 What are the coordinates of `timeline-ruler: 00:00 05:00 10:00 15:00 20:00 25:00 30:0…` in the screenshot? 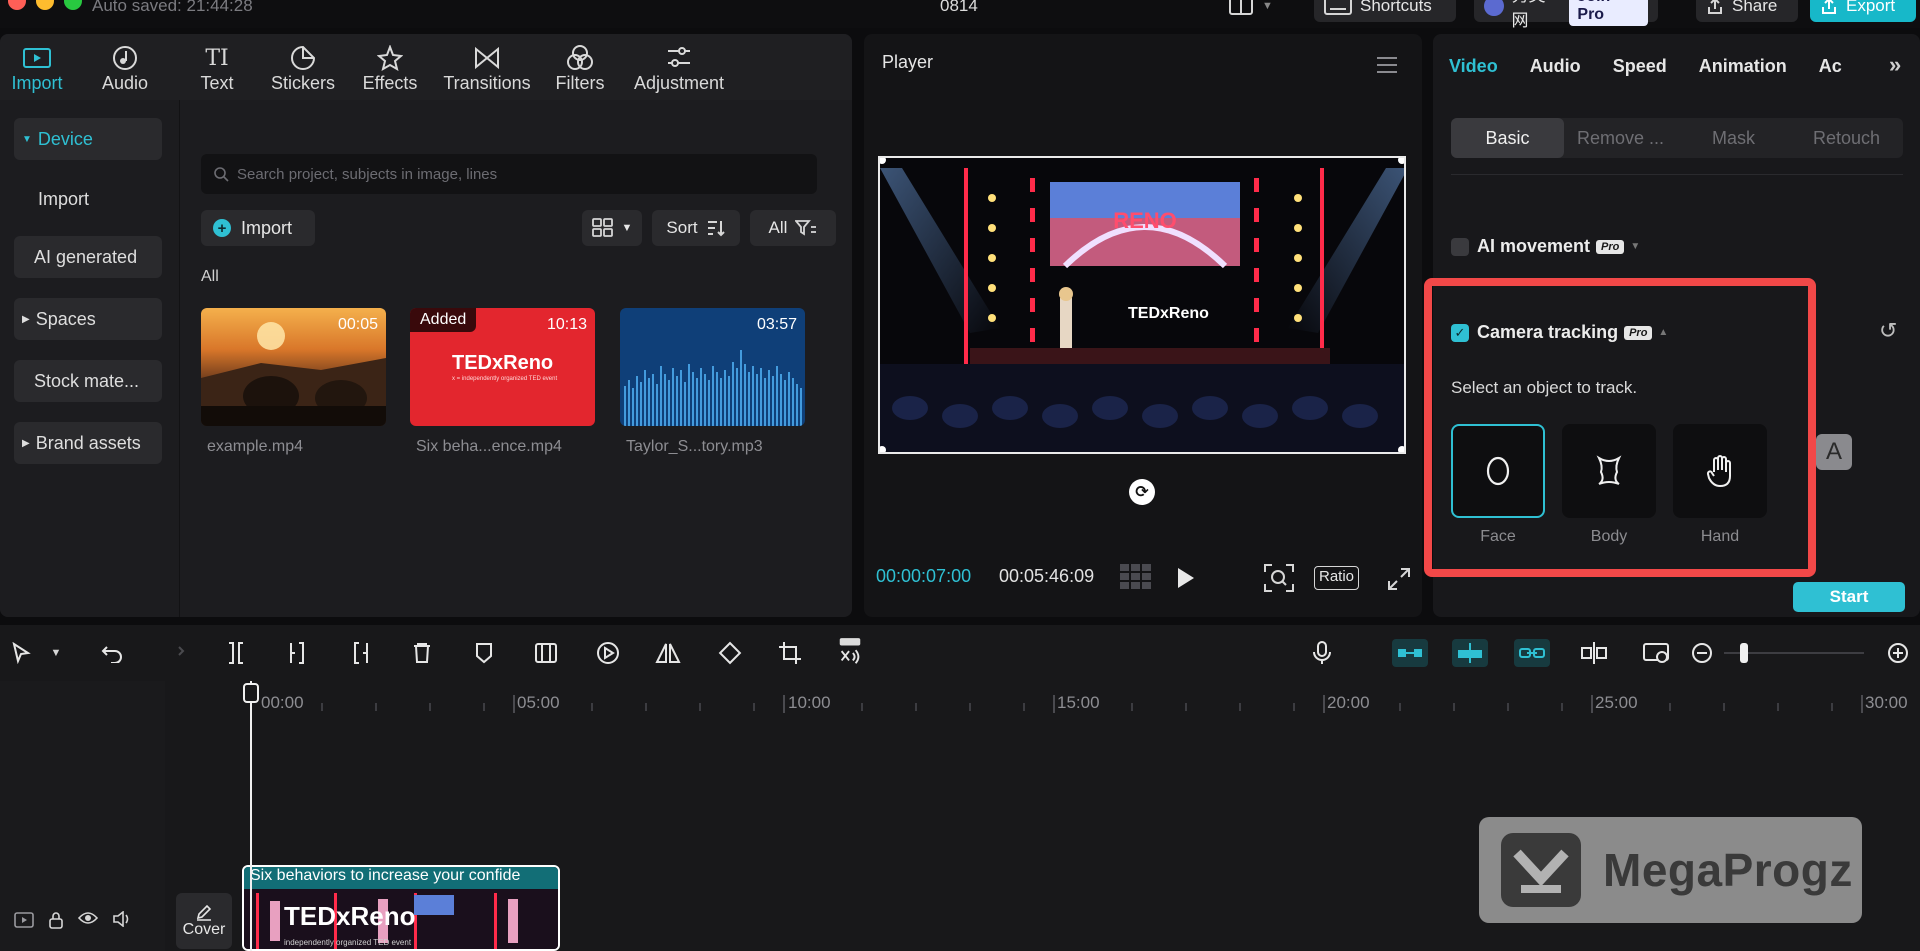 It's located at (1082, 703).